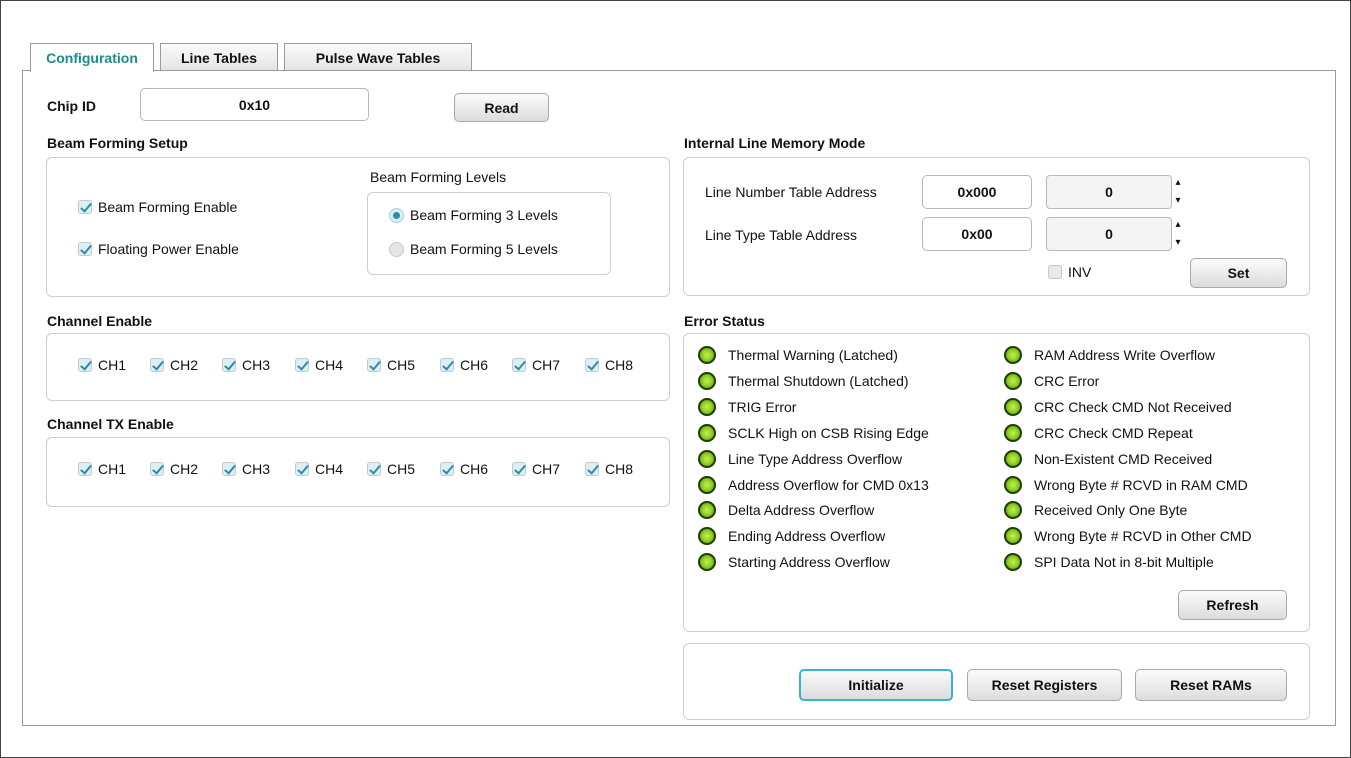  Describe the element at coordinates (168, 207) in the screenshot. I see `beam-forming-enable-label: Beam Forming Enable` at that location.